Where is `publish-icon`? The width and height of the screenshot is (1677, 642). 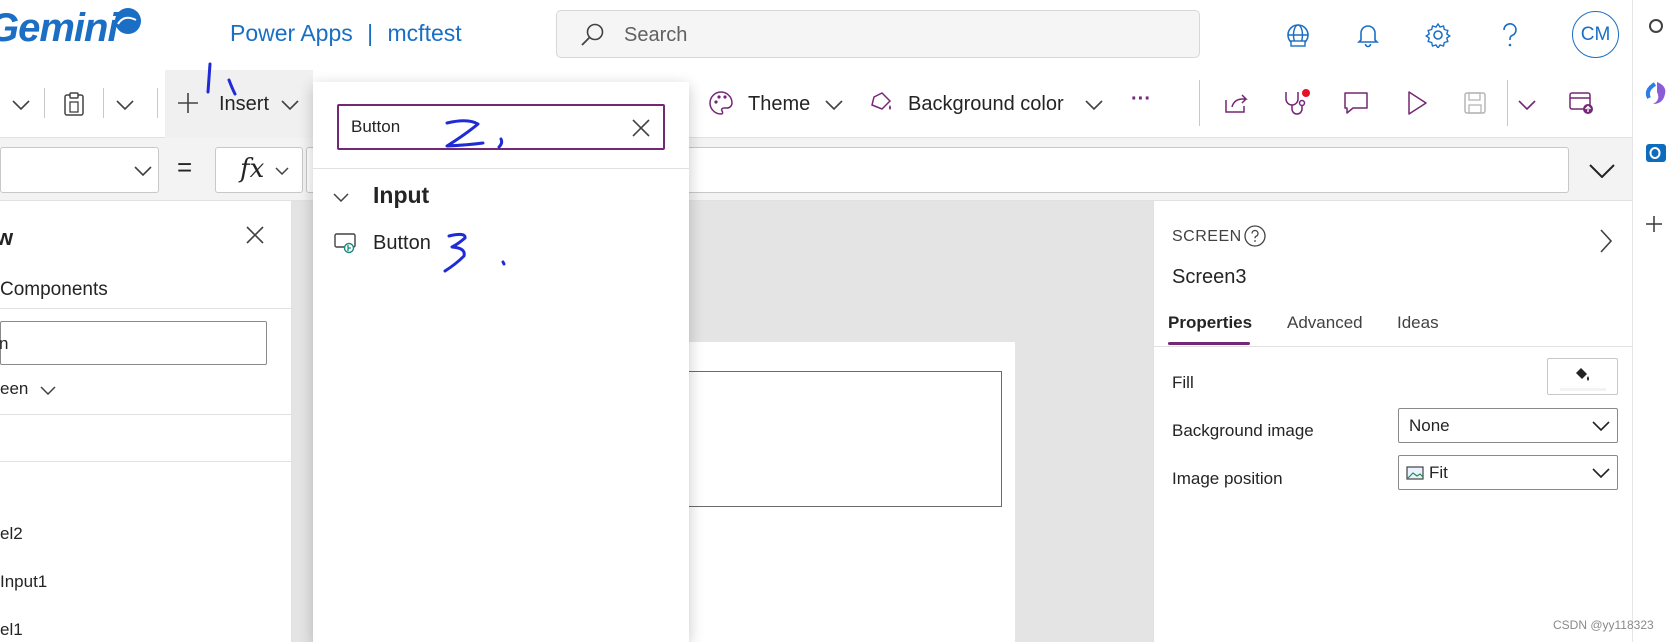
publish-icon is located at coordinates (1581, 103).